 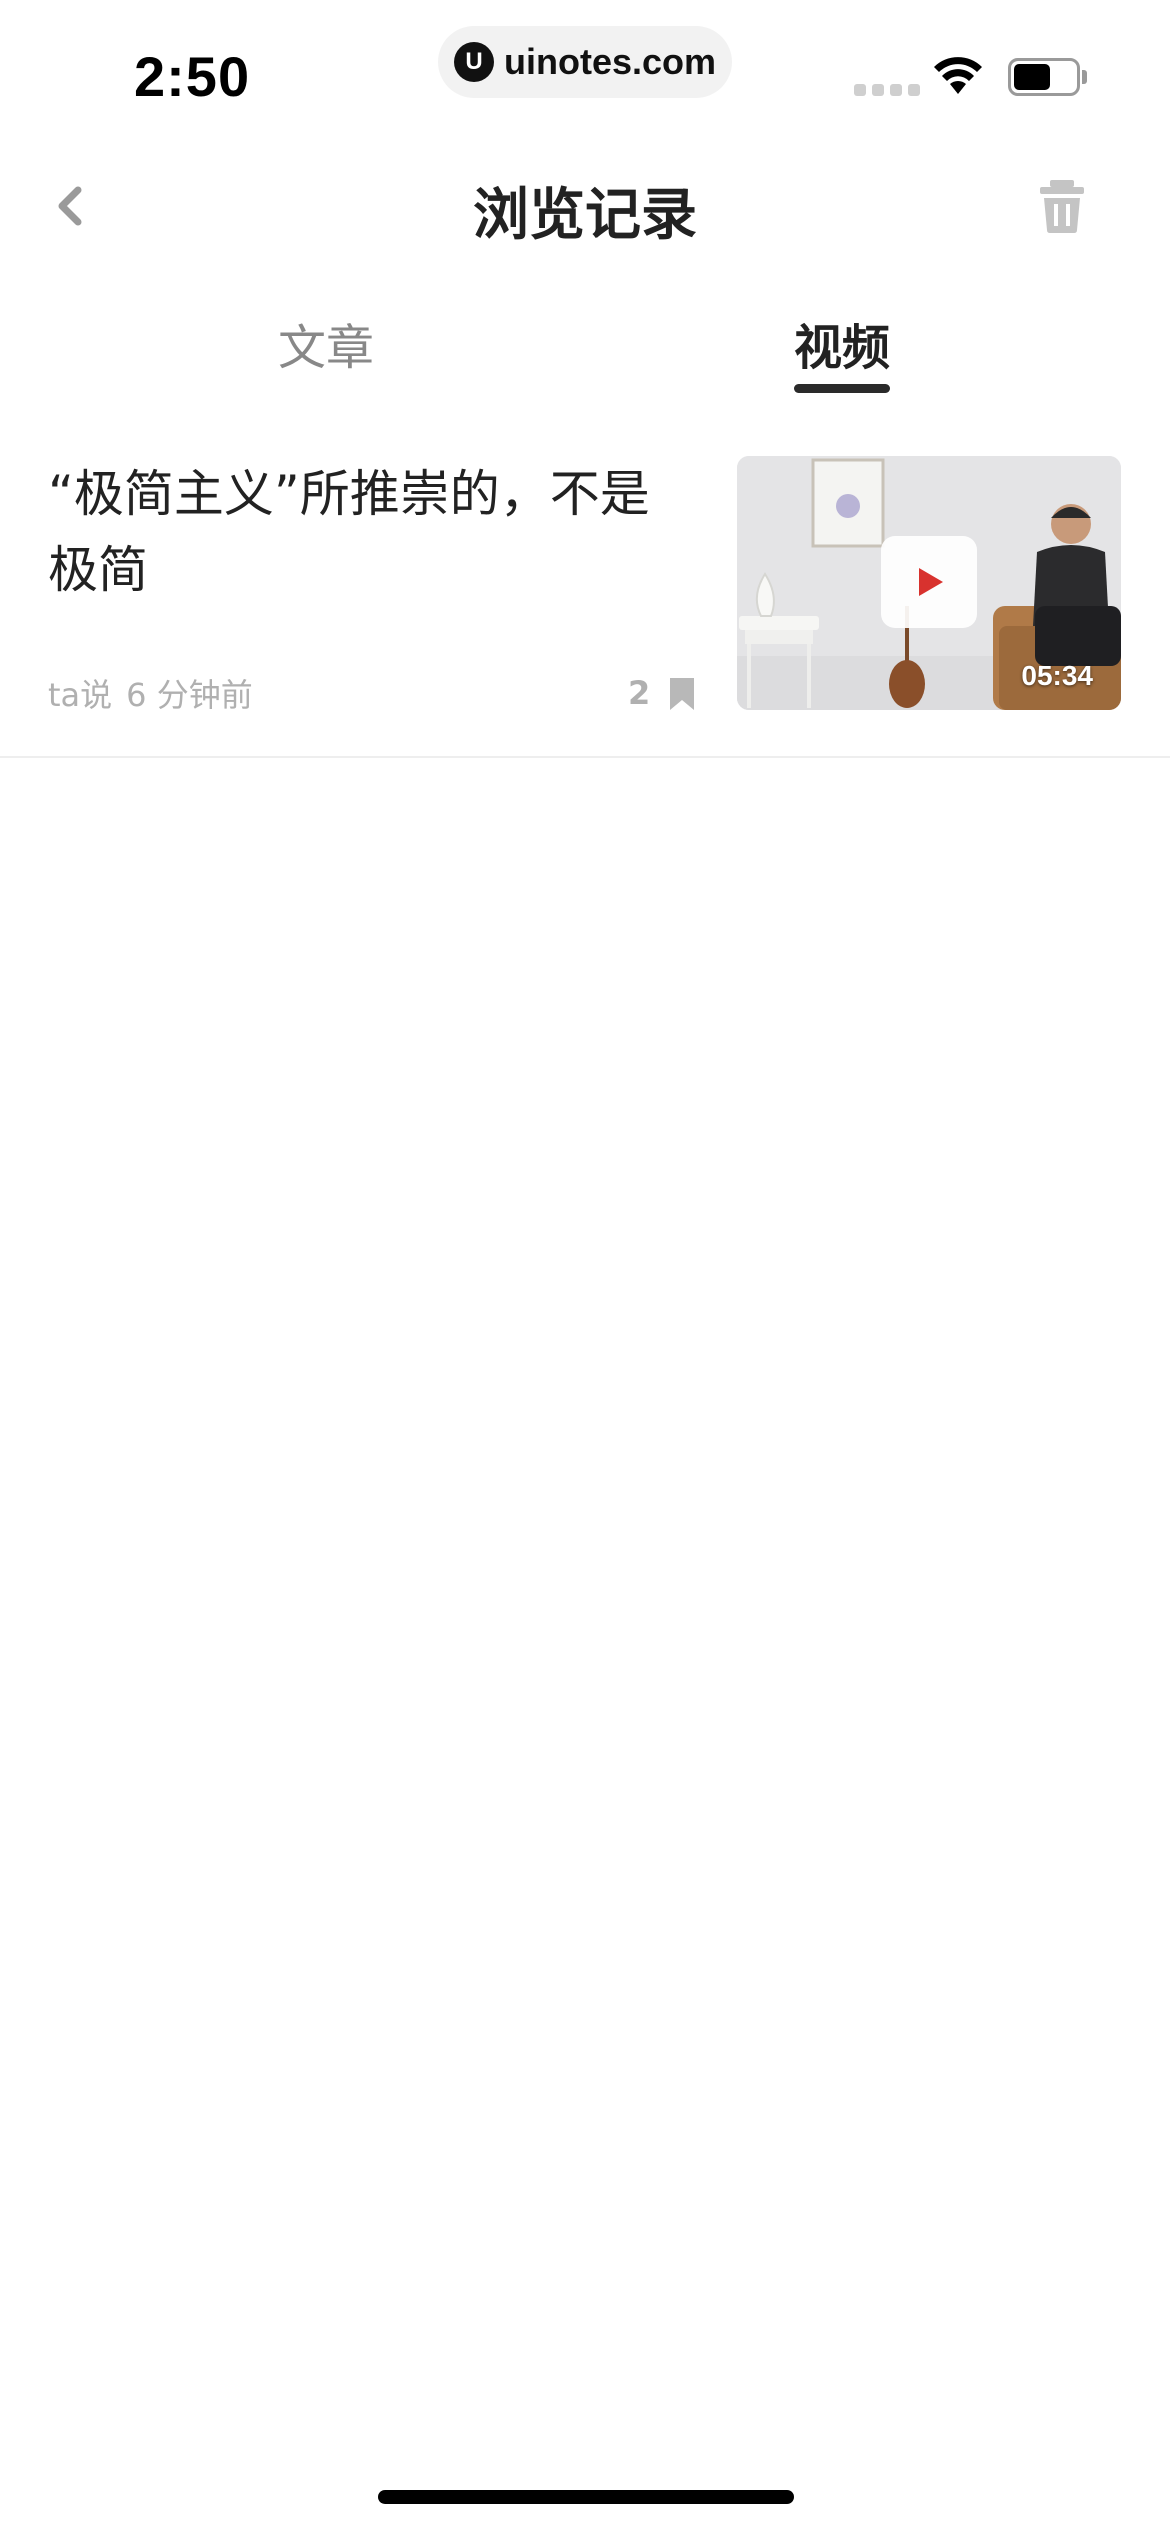 I want to click on battery-icon, so click(x=1048, y=77).